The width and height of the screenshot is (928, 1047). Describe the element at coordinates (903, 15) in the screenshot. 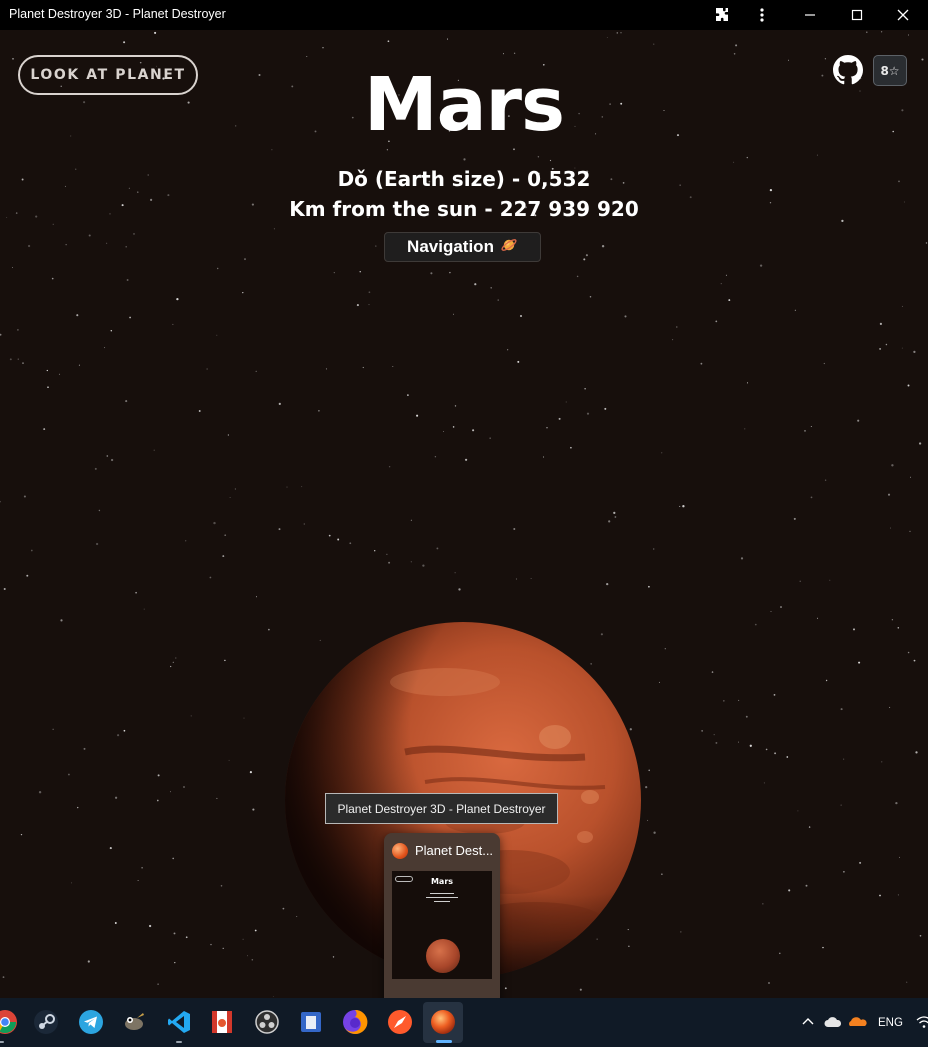

I see `close-icon` at that location.